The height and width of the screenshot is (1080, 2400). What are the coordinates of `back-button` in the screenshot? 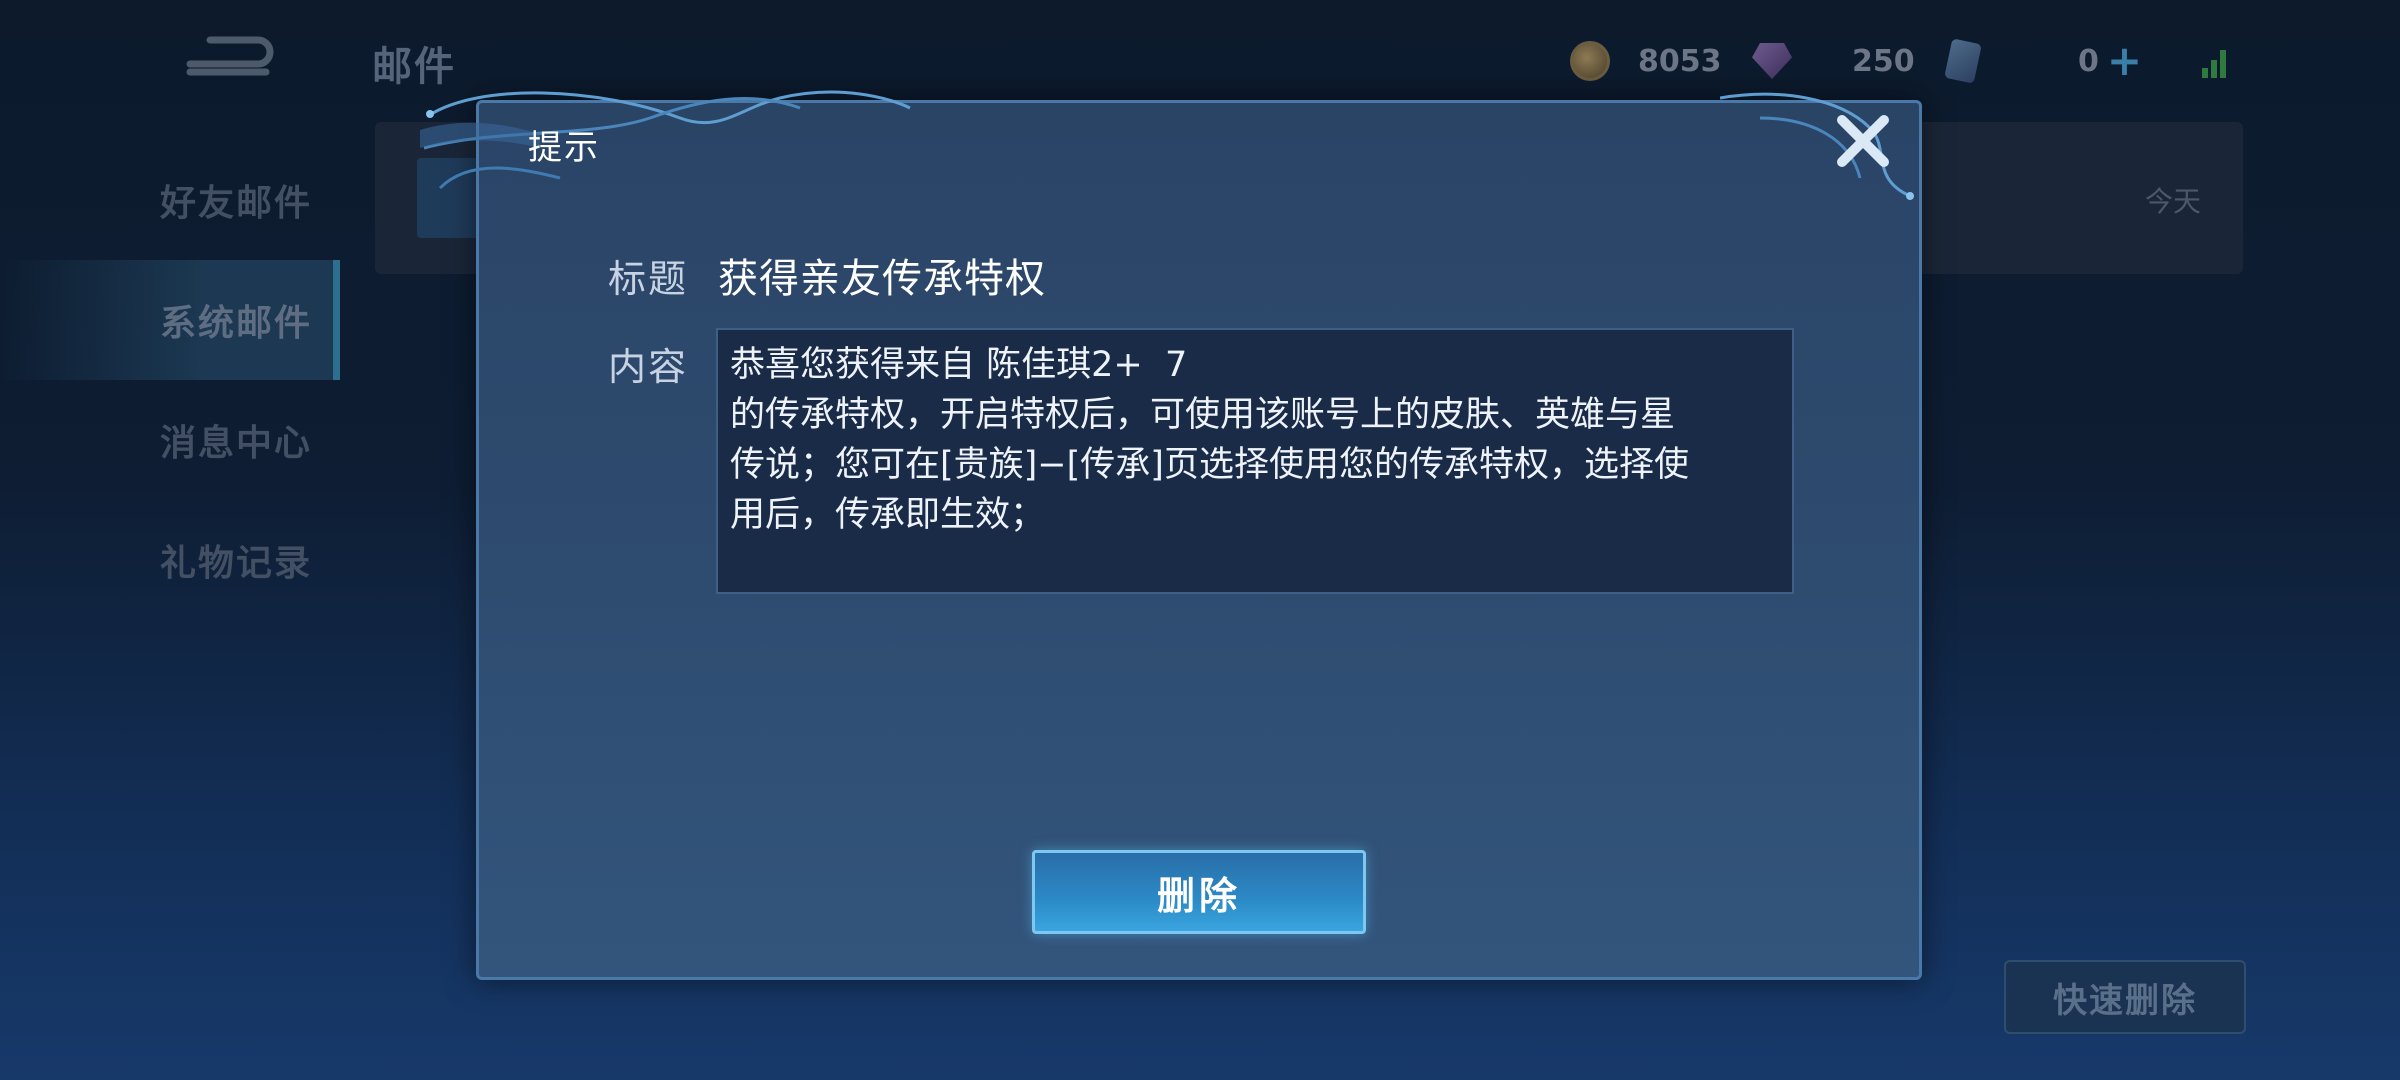 It's located at (230, 56).